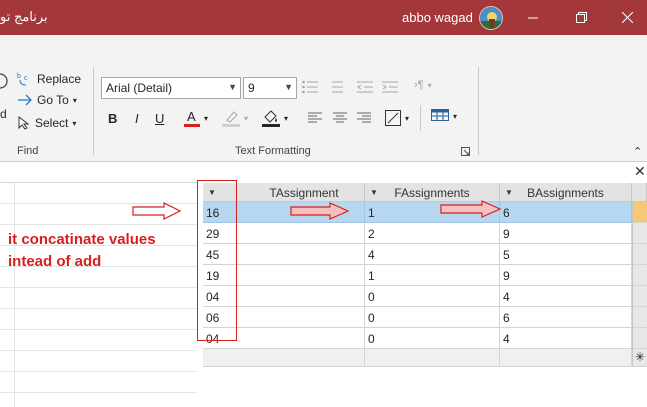 The height and width of the screenshot is (407, 647). Describe the element at coordinates (440, 115) in the screenshot. I see `table-color-icon` at that location.